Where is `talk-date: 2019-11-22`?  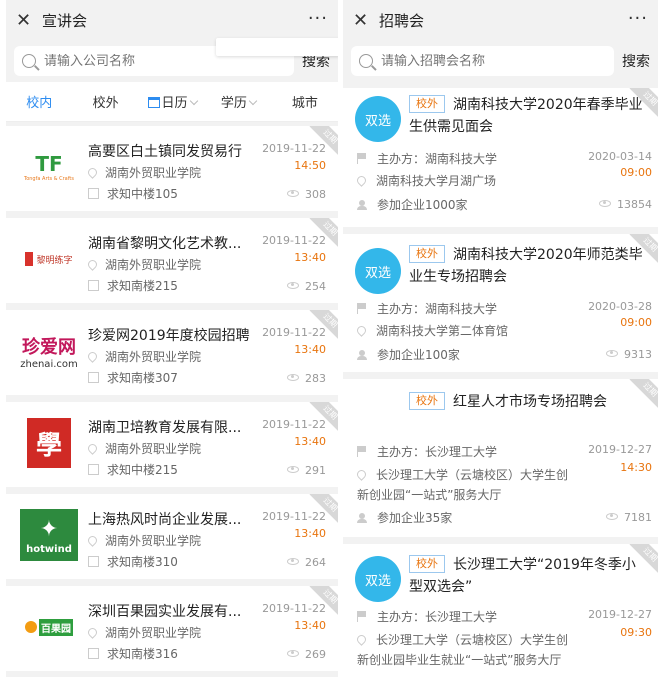
talk-date: 2019-11-22 is located at coordinates (294, 516).